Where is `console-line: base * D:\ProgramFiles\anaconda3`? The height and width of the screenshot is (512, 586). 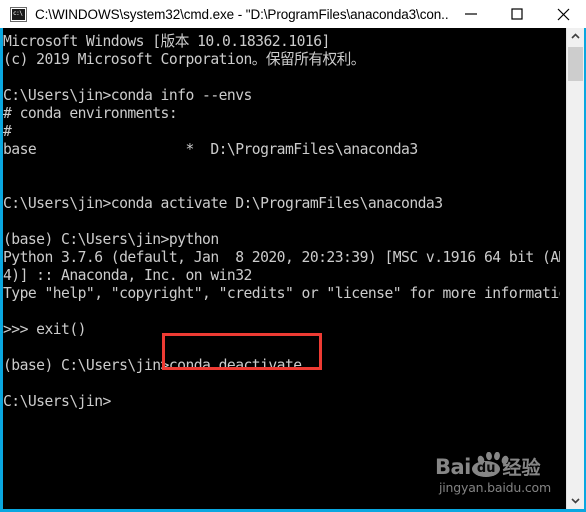 console-line: base * D:\ProgramFiles\anaconda3 is located at coordinates (210, 149).